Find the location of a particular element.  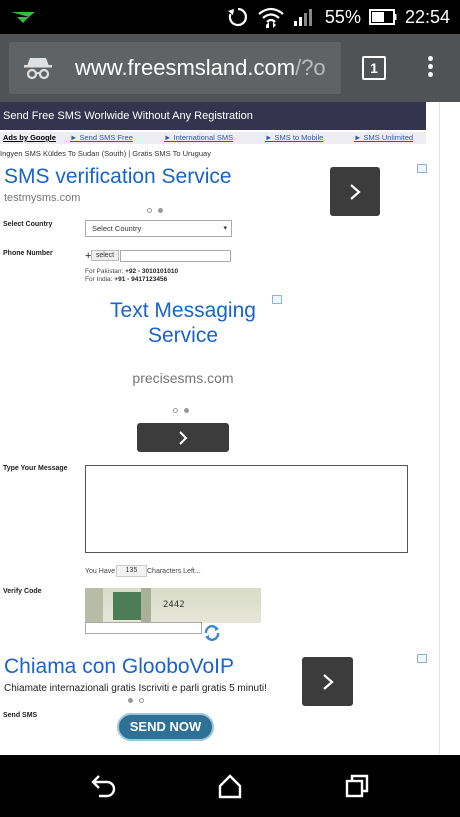

overflow-menu-icon is located at coordinates (430, 68).